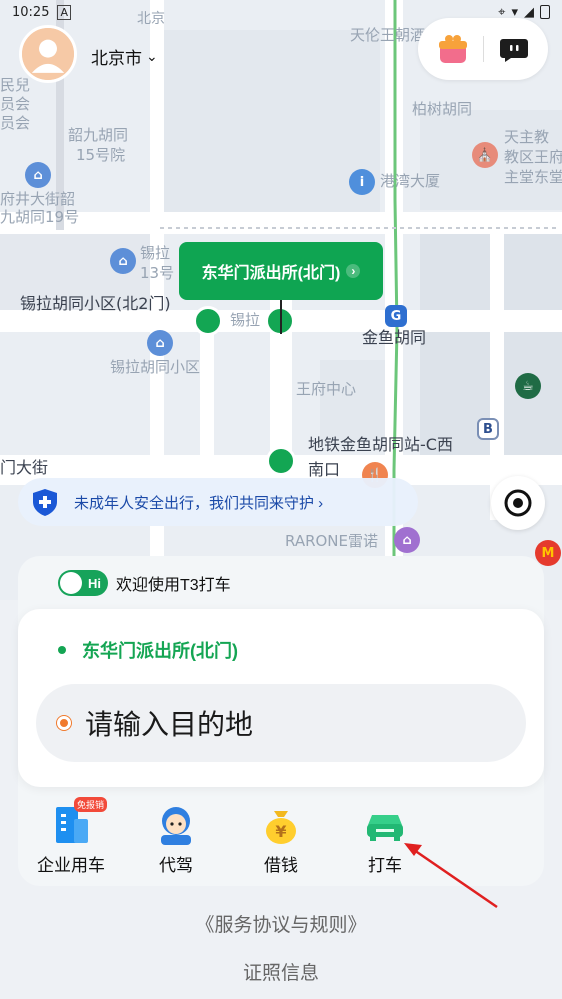  What do you see at coordinates (24, 467) in the screenshot?
I see `map-label: 门大街` at bounding box center [24, 467].